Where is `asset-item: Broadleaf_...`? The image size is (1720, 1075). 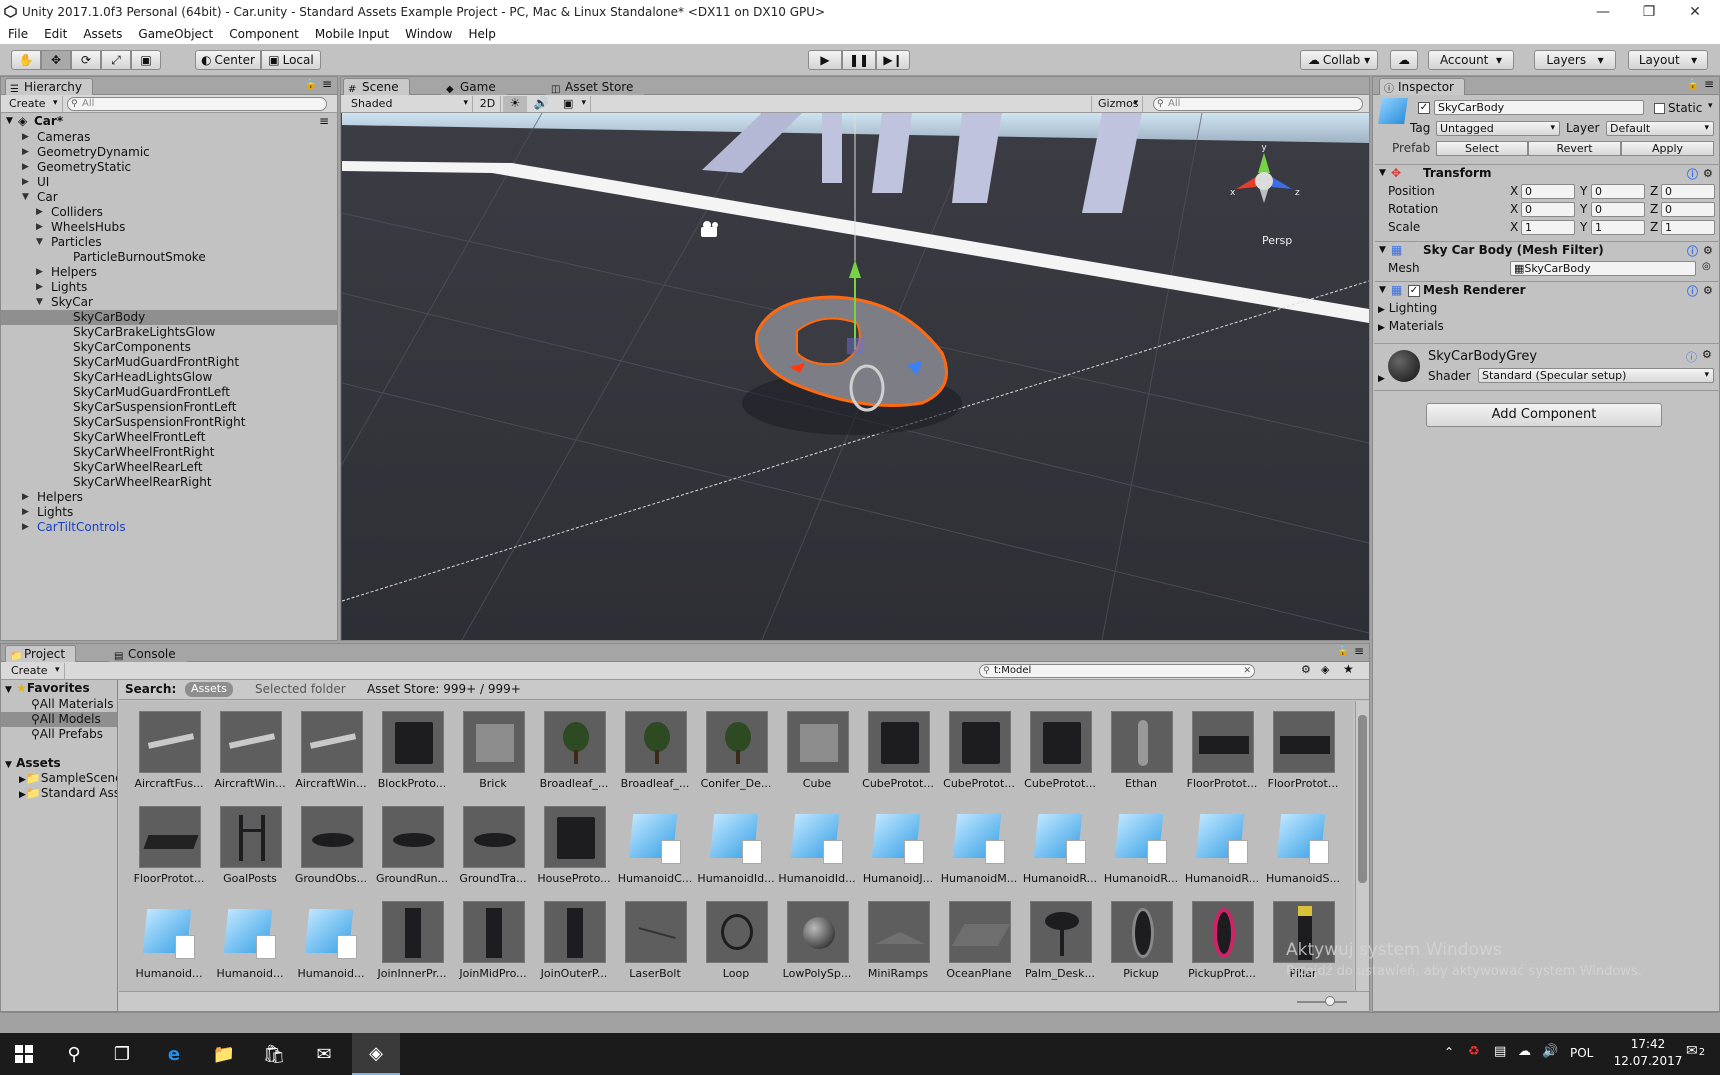 asset-item: Broadleaf_... is located at coordinates (574, 753).